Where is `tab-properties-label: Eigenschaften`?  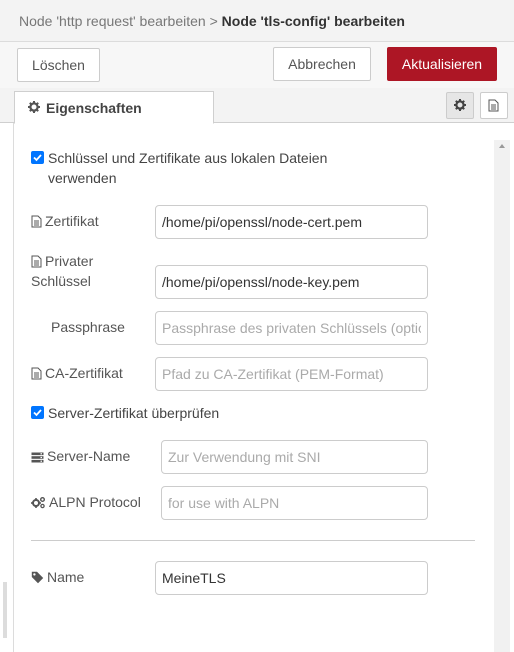 tab-properties-label: Eigenschaften is located at coordinates (94, 108).